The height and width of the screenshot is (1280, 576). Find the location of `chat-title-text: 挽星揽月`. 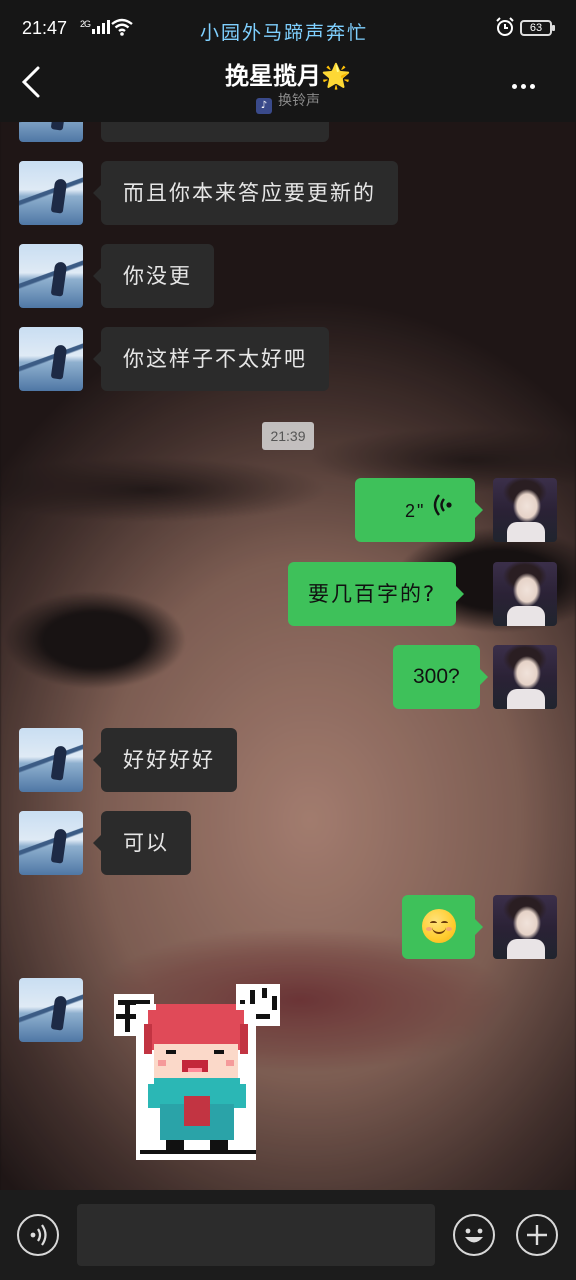

chat-title-text: 挽星揽月 is located at coordinates (273, 76).